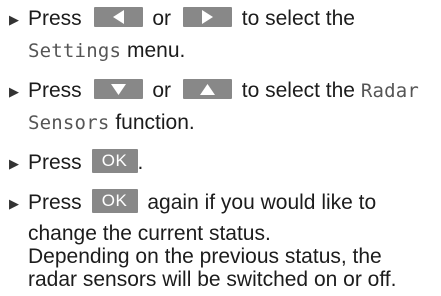 This screenshot has width=441, height=296. Describe the element at coordinates (390, 91) in the screenshot. I see `display-text-radar: Radar` at that location.